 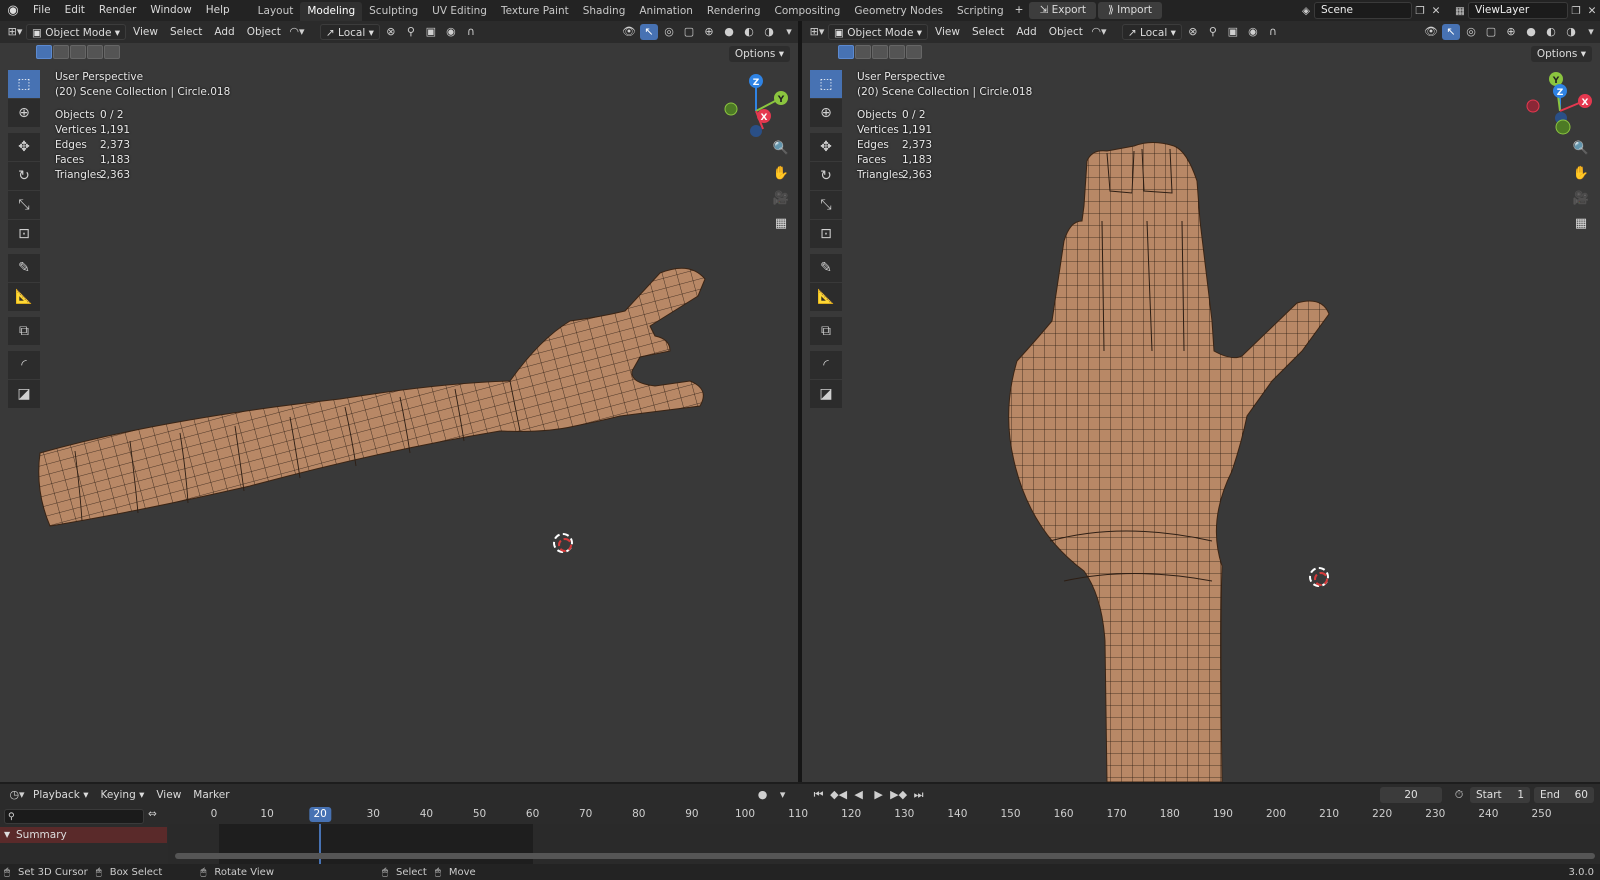 What do you see at coordinates (331, 11) in the screenshot?
I see `tab-modeling: Modeling` at bounding box center [331, 11].